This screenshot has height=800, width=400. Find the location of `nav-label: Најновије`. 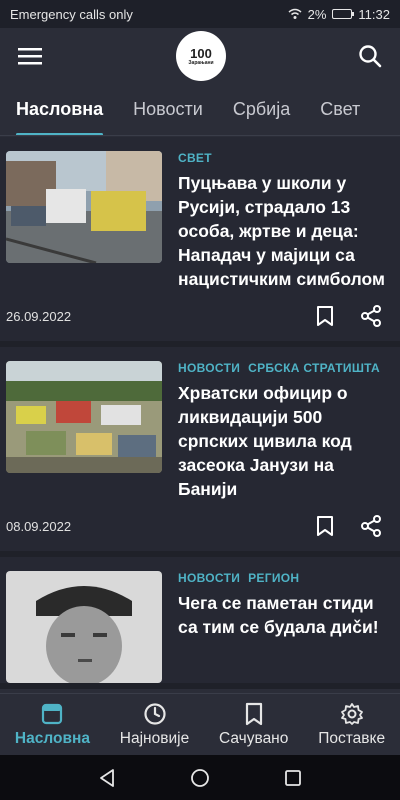

nav-label: Најновије is located at coordinates (154, 738).